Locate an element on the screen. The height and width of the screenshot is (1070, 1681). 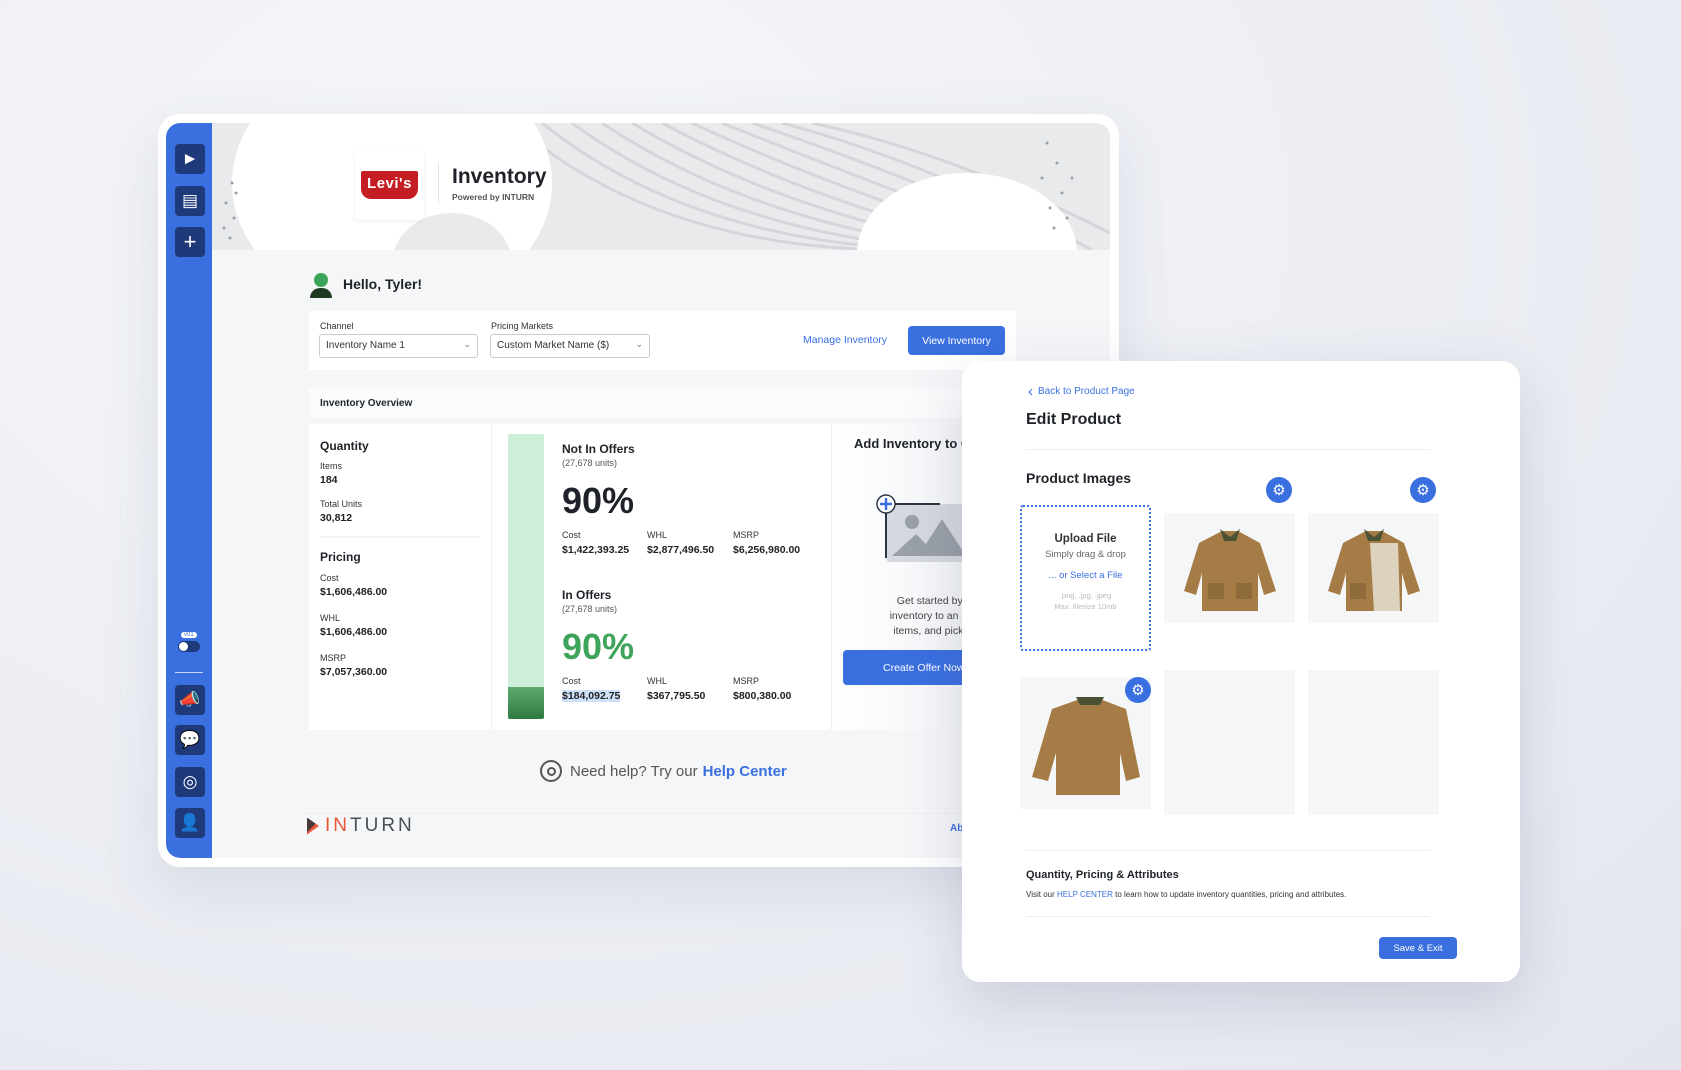
jacket-front-image is located at coordinates (1230, 570).